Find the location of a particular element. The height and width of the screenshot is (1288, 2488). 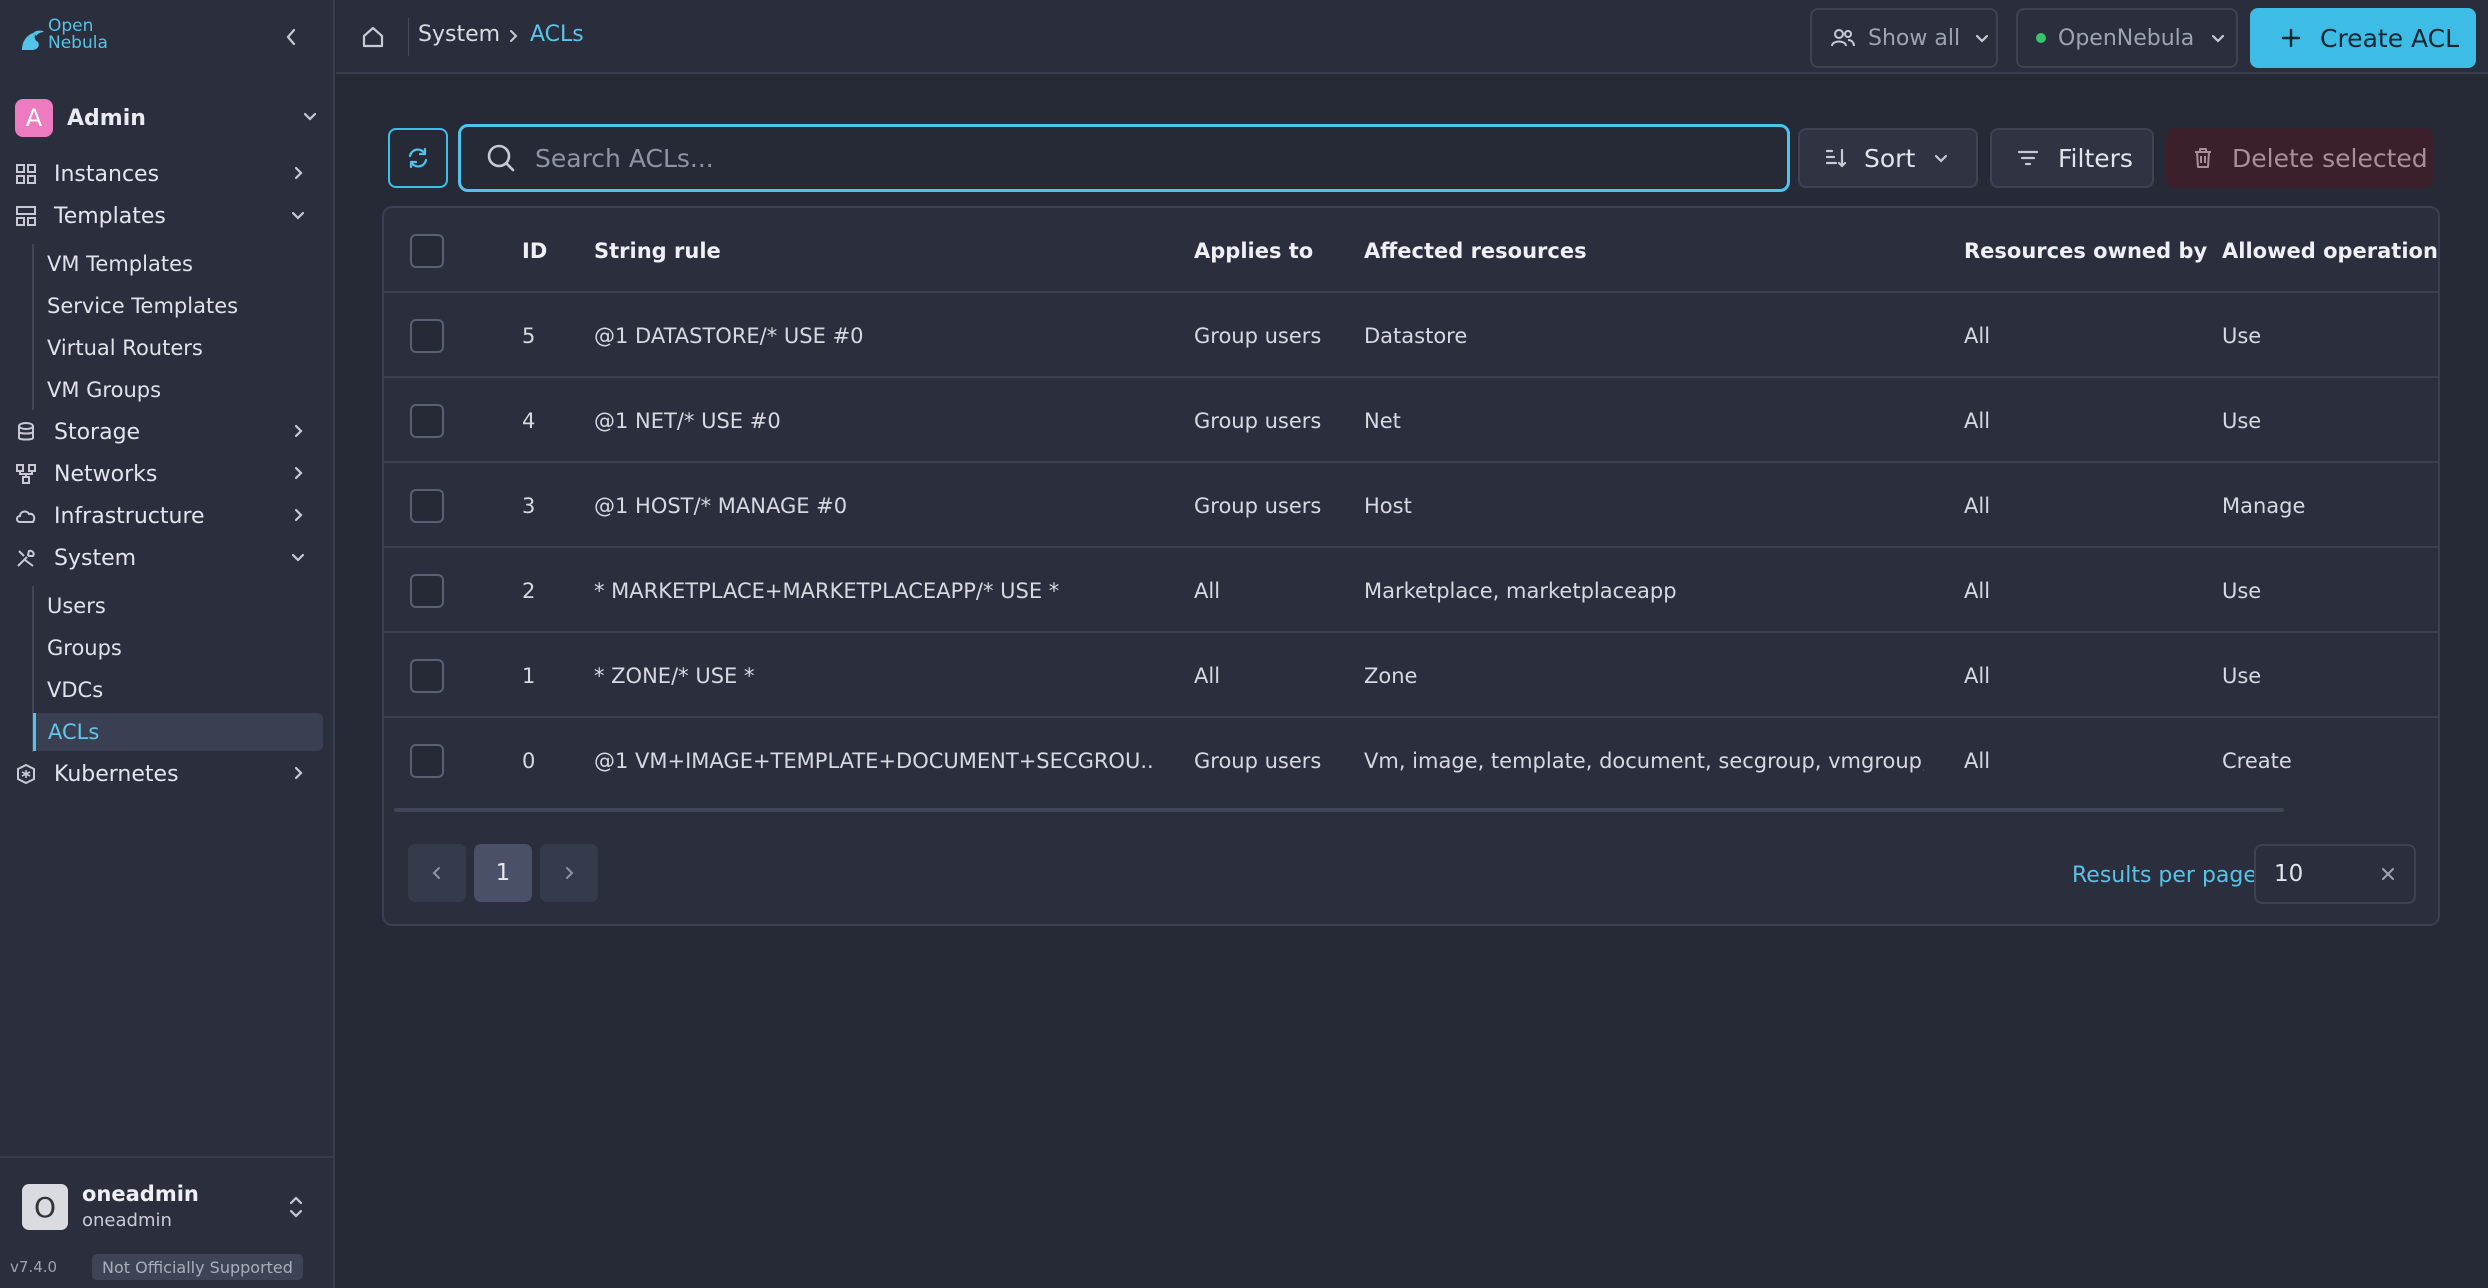

horizontal-scrollbar is located at coordinates (1339, 810).